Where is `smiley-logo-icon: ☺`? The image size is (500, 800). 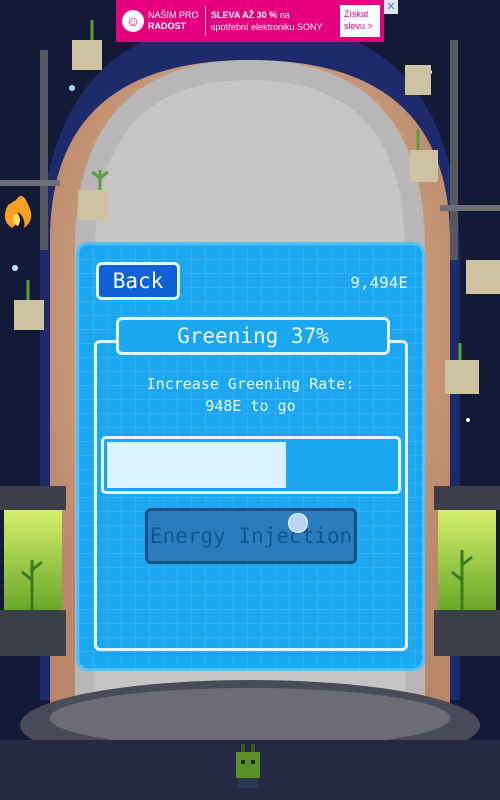 smiley-logo-icon: ☺ is located at coordinates (133, 21).